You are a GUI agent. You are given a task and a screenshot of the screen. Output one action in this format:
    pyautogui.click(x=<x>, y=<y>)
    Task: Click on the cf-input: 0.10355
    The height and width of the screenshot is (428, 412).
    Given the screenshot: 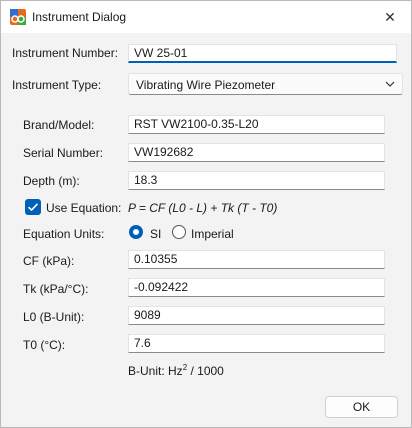 What is the action you would take?
    pyautogui.click(x=256, y=259)
    